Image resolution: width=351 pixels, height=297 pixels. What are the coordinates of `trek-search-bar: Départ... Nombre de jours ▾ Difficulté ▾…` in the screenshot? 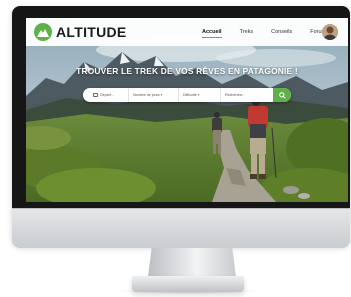 It's located at (187, 95).